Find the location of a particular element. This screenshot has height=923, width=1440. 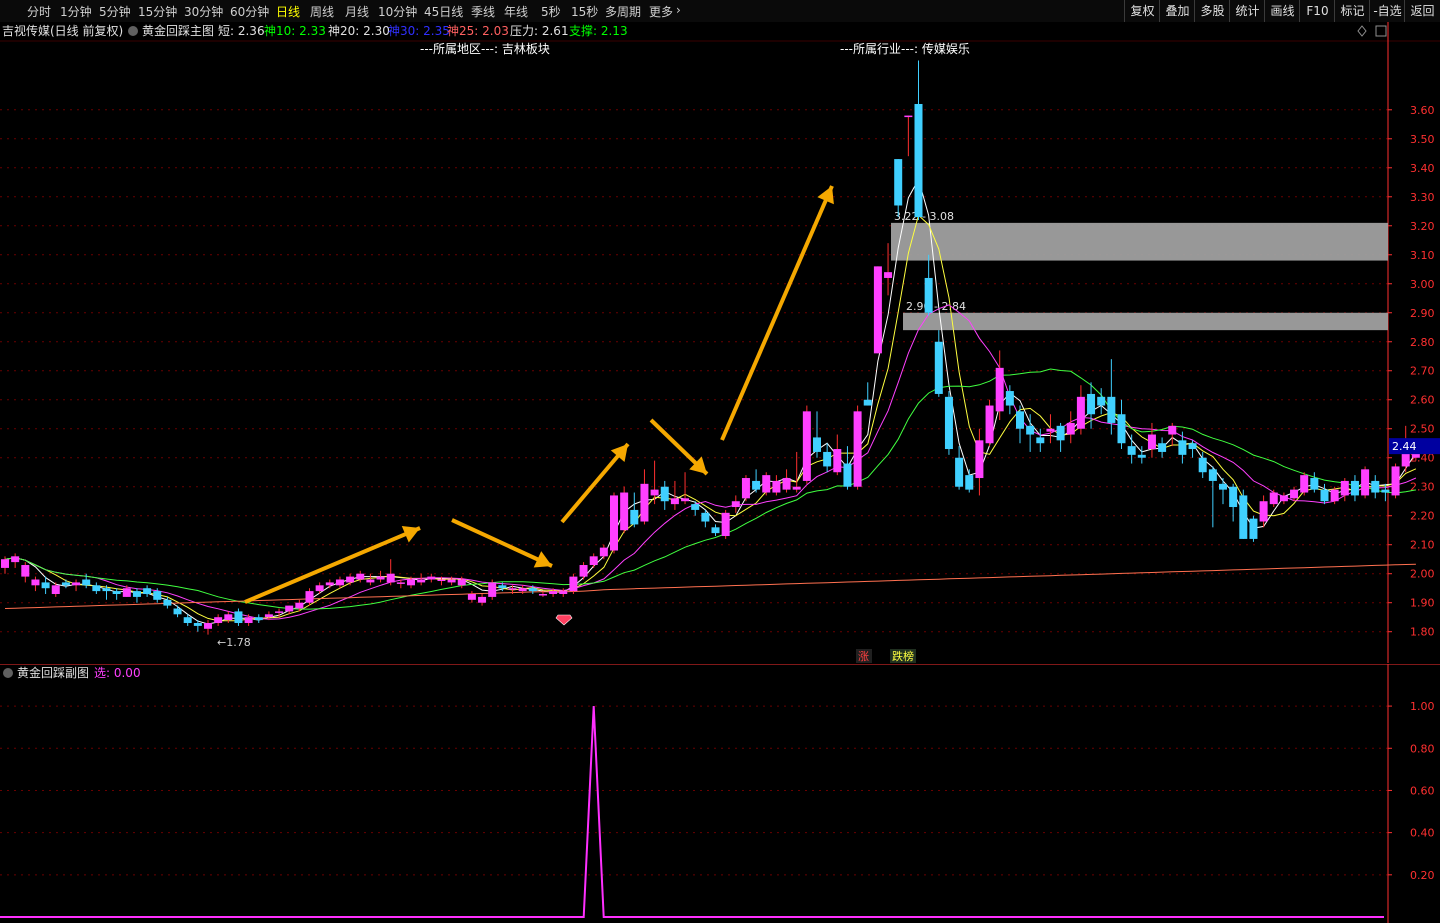

indicator-value-5: 压力: 2.61 is located at coordinates (539, 31).